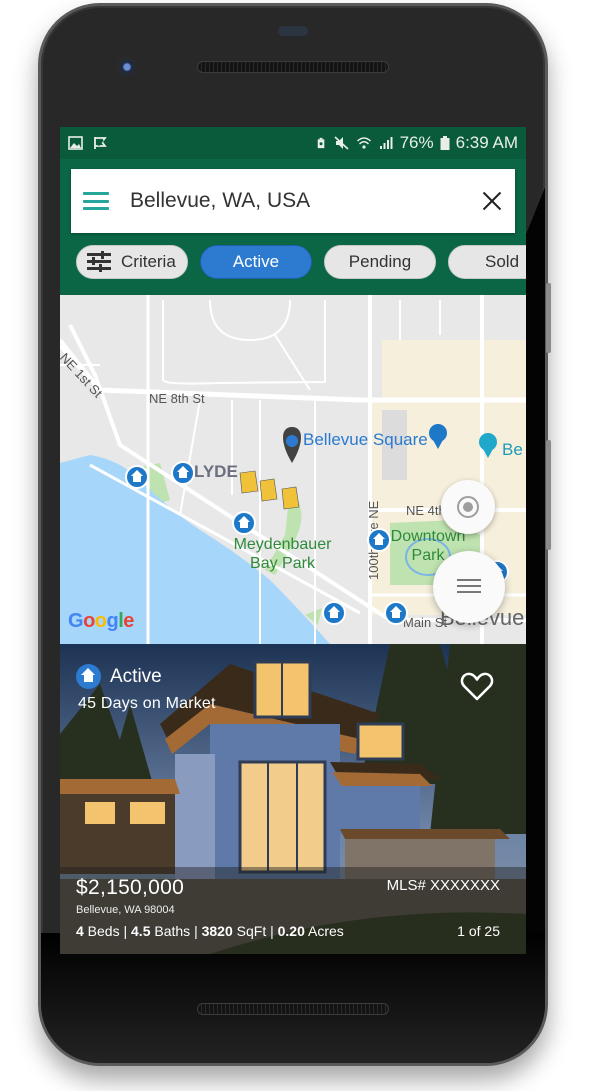 The width and height of the screenshot is (590, 1091). Describe the element at coordinates (426, 510) in the screenshot. I see `street-label-ne-4th: NE 4th` at that location.